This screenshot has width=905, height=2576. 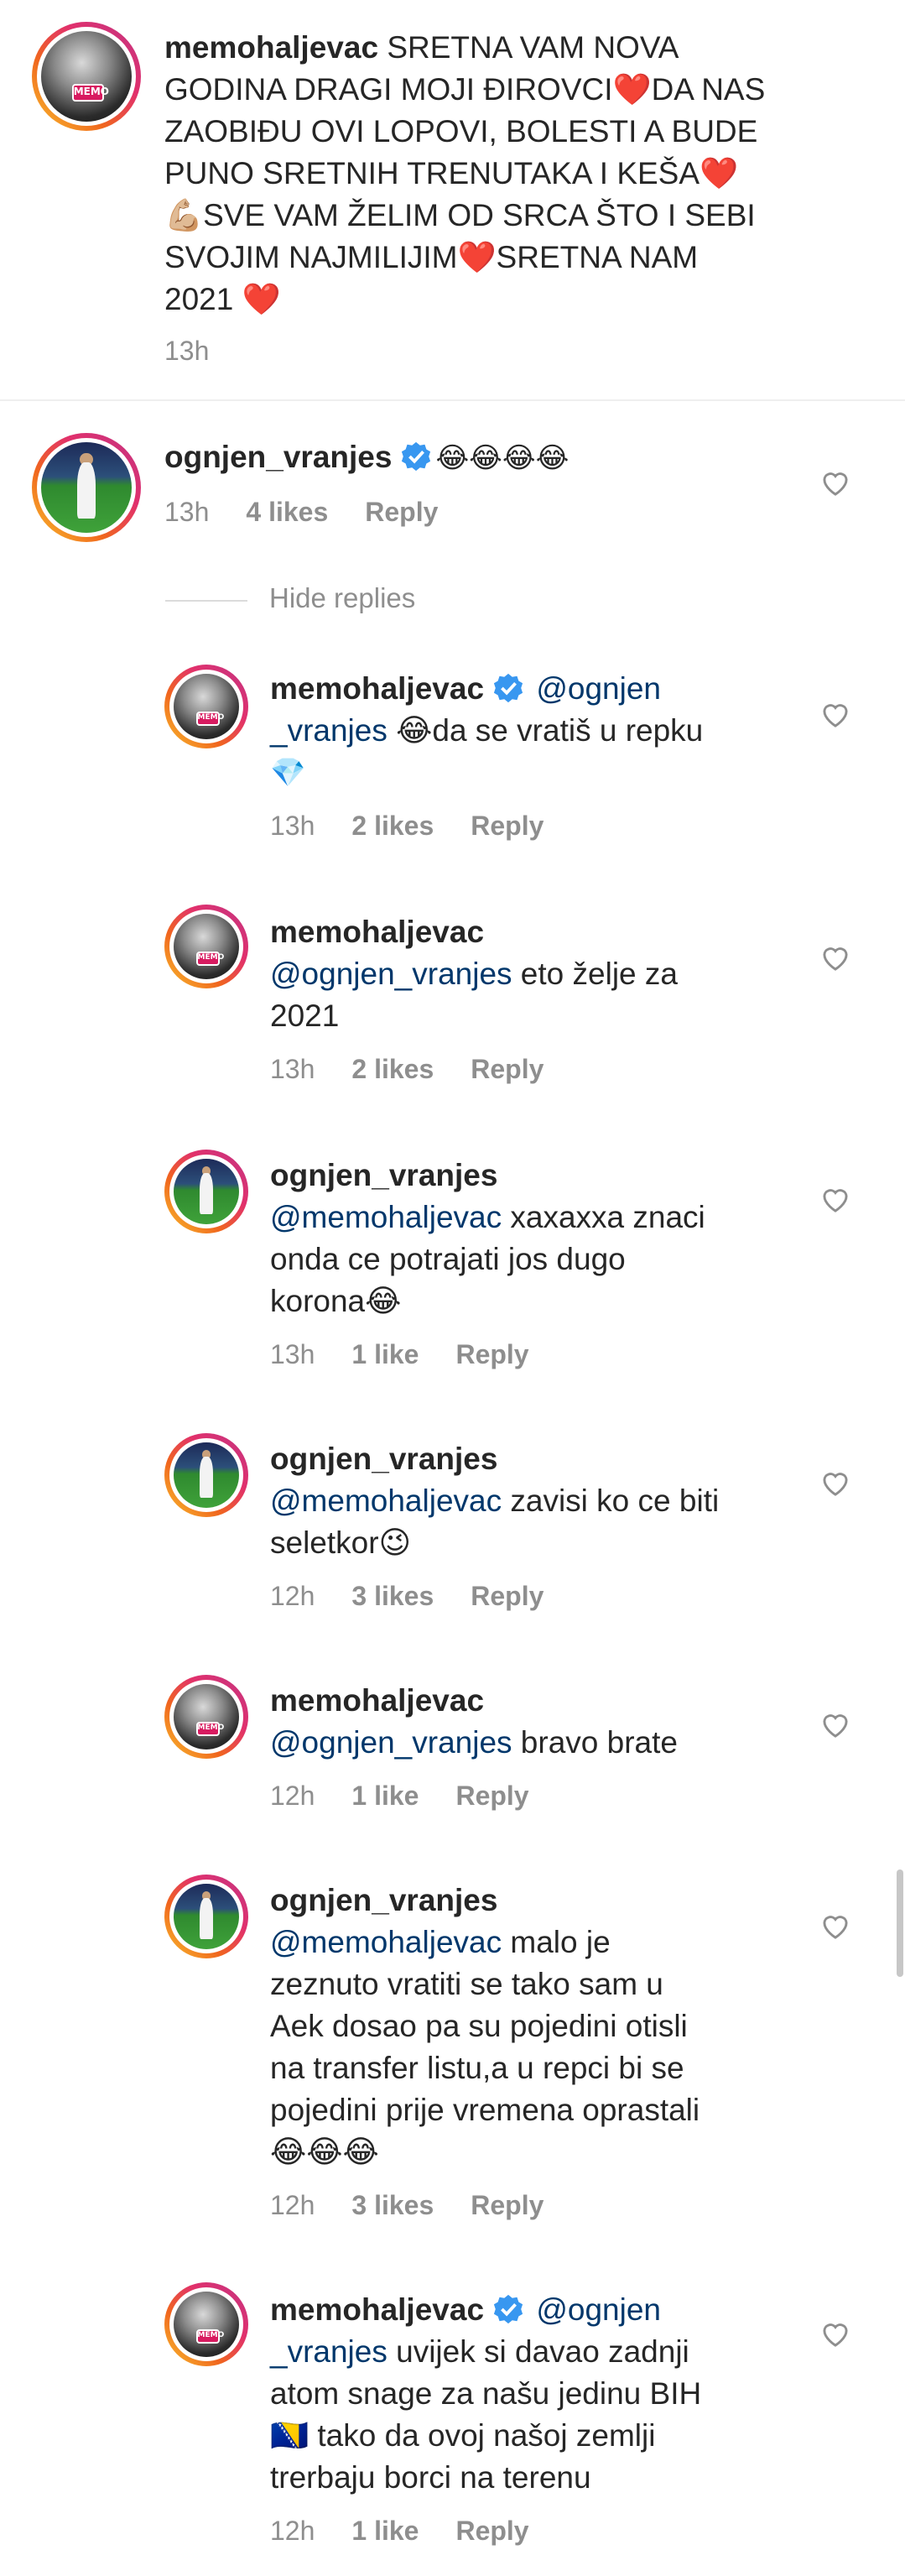 What do you see at coordinates (187, 351) in the screenshot?
I see `caption-time: 13h` at bounding box center [187, 351].